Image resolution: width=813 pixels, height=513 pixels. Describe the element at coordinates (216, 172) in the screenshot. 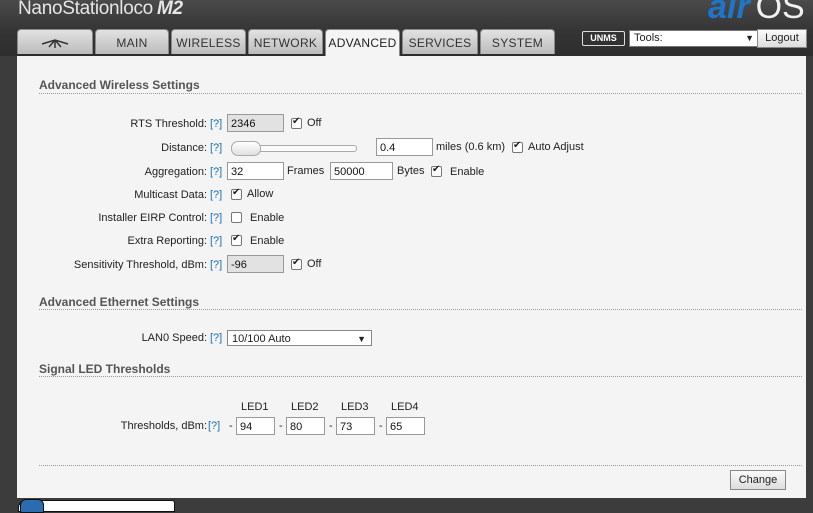

I see `help-link-aggregation: [?]` at that location.